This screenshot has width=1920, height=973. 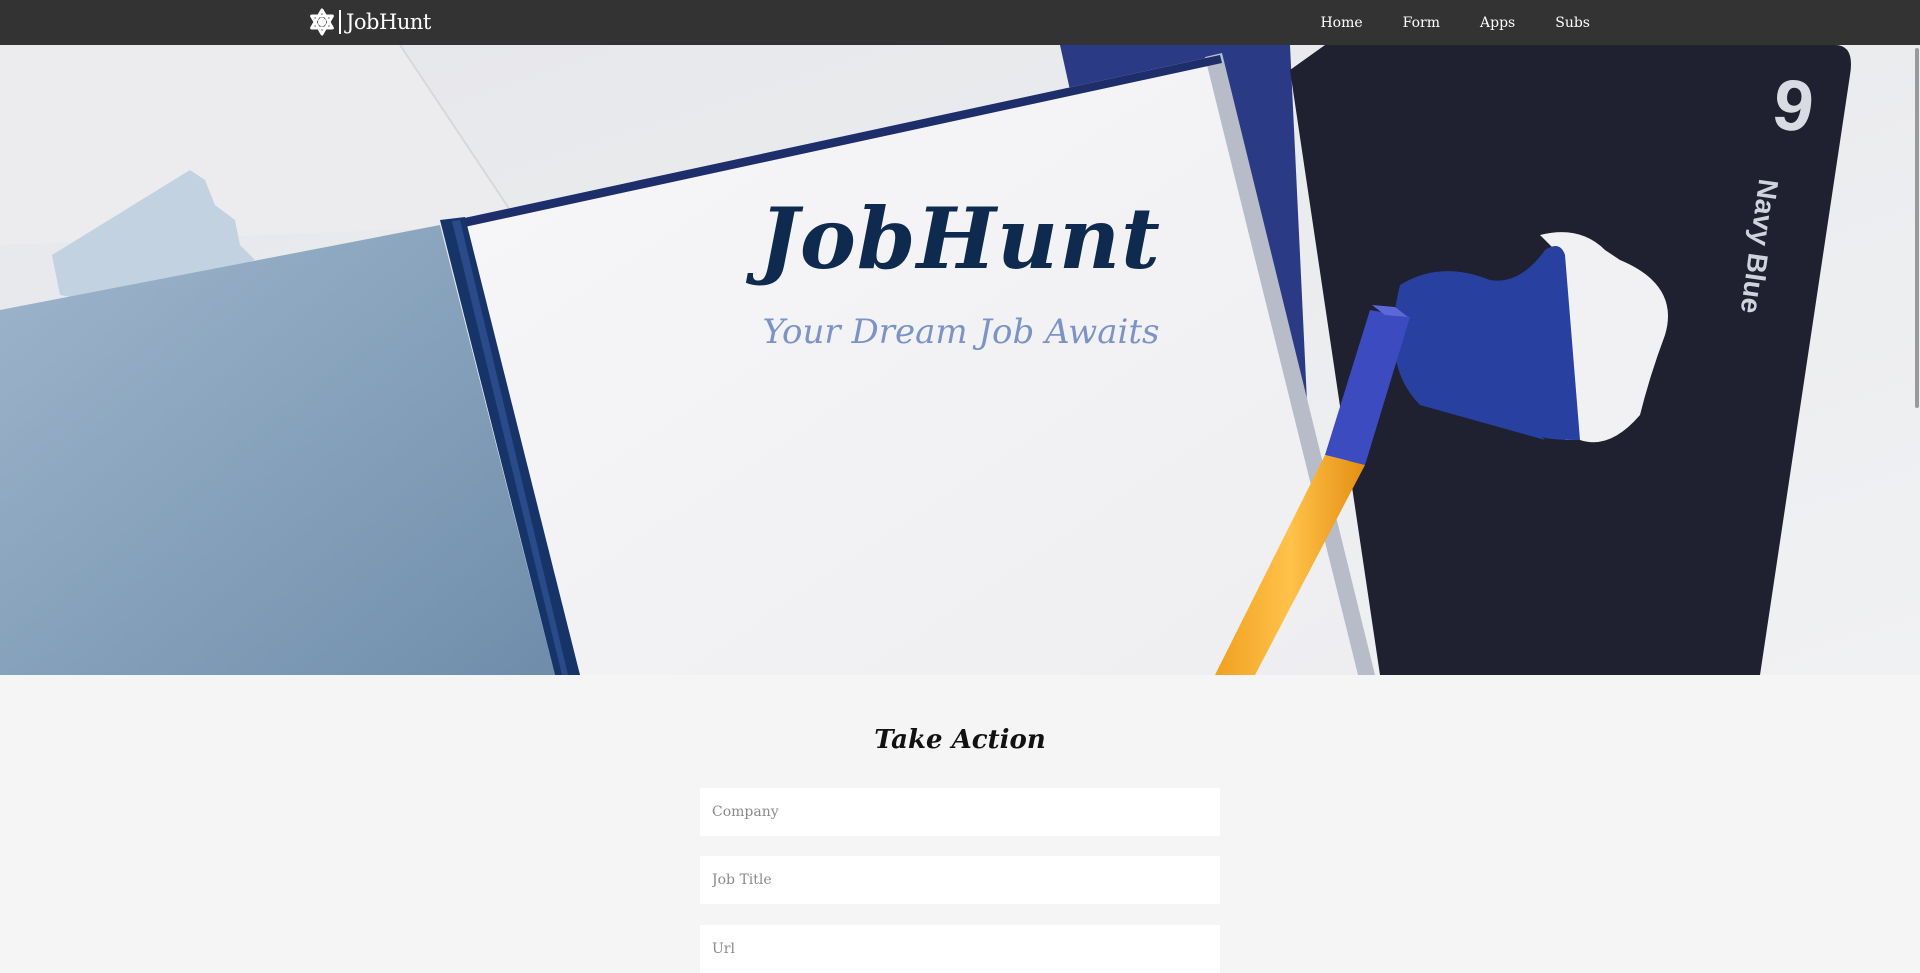 I want to click on brand-logo-link: JobHunt, so click(x=369, y=22).